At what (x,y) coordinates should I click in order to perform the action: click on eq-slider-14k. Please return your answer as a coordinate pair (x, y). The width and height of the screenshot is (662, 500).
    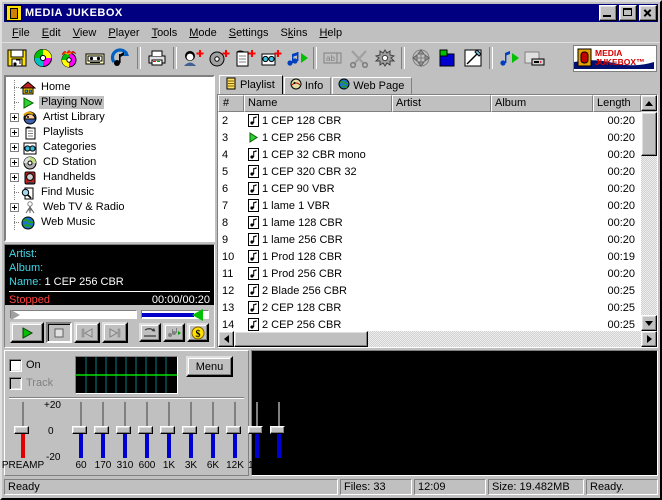
    Looking at the image, I should click on (255, 430).